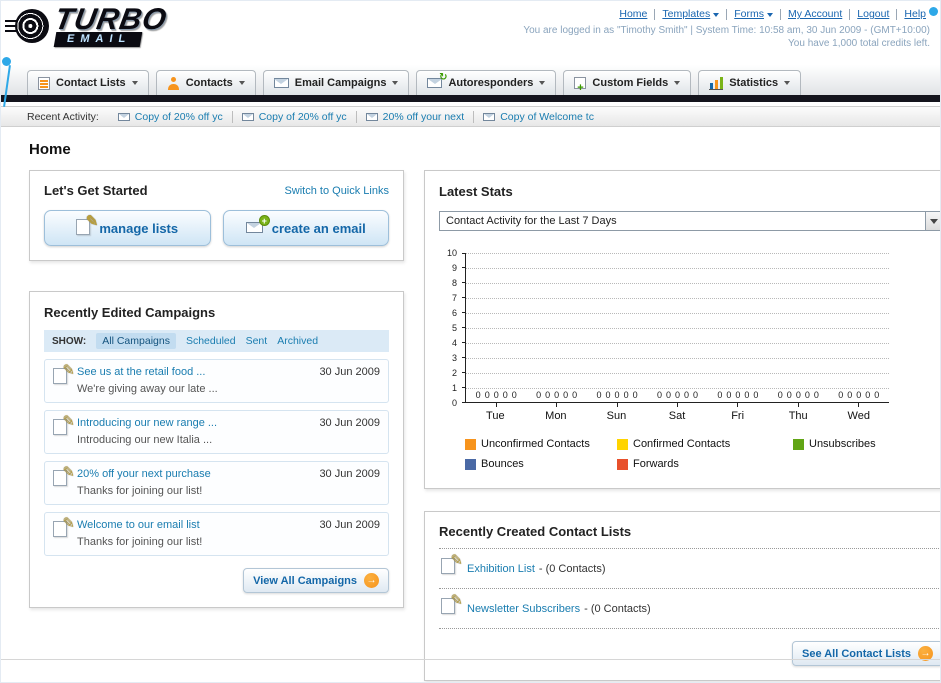 The width and height of the screenshot is (941, 683). What do you see at coordinates (538, 117) in the screenshot?
I see `recent-activity-item: Copy of Welcome tc` at bounding box center [538, 117].